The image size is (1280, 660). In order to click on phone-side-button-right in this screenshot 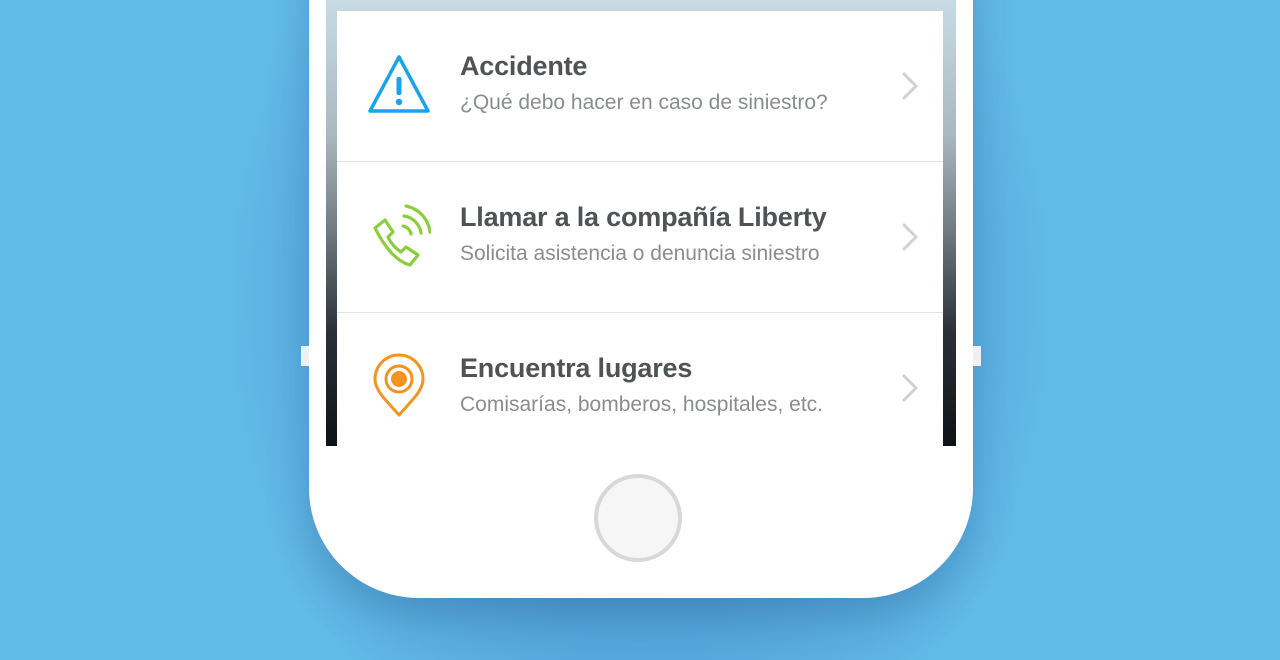, I will do `click(977, 356)`.